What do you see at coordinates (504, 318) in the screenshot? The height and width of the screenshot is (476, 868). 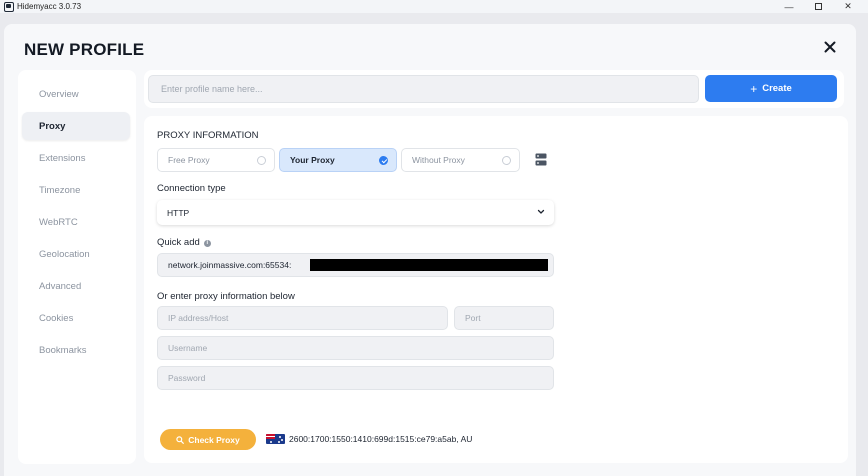 I see `port-input` at bounding box center [504, 318].